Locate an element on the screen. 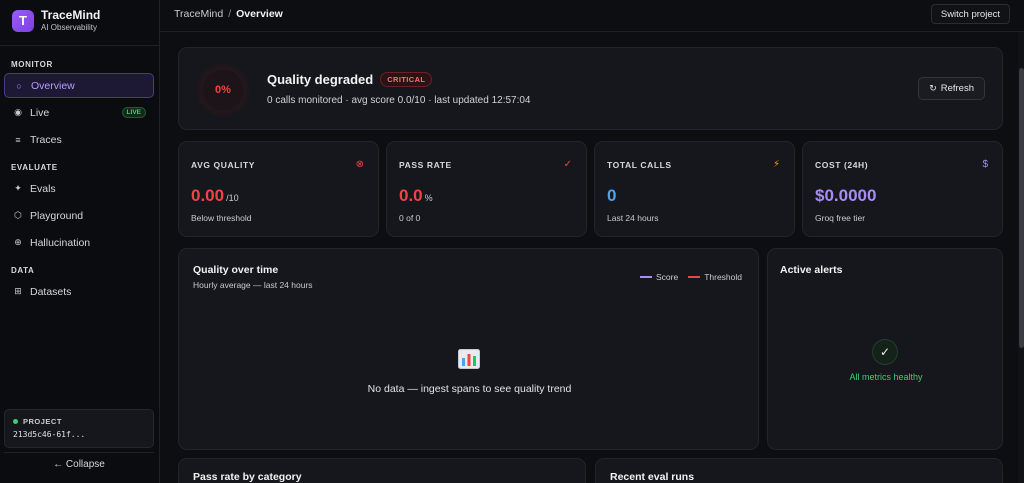 The height and width of the screenshot is (483, 1024). legend-item-score: Score is located at coordinates (659, 277).